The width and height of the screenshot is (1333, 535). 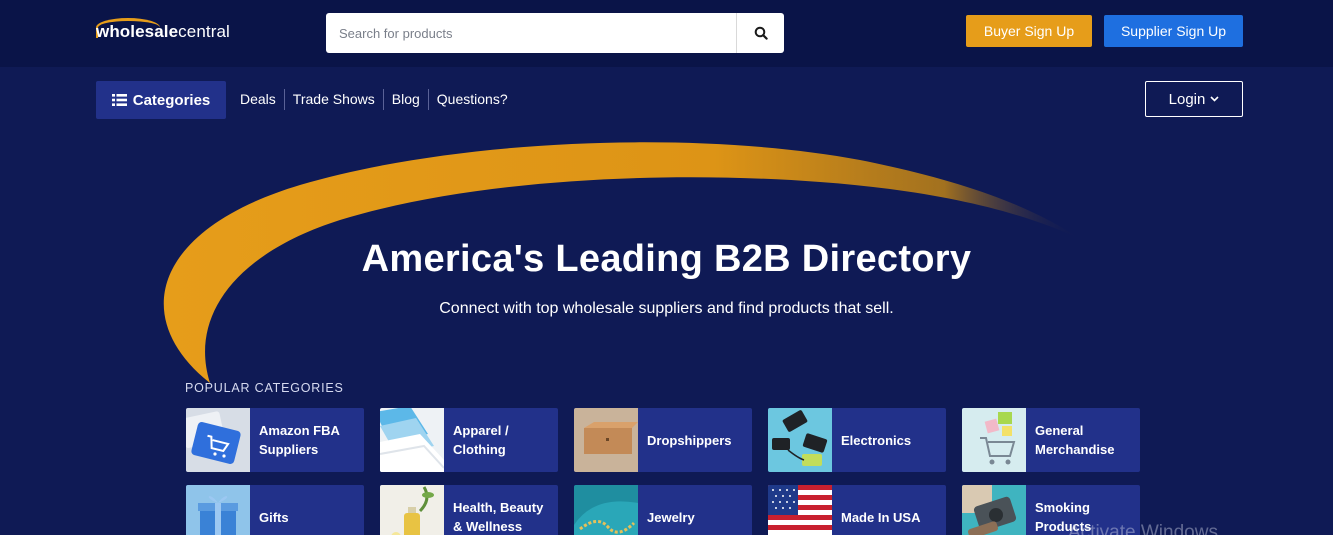 What do you see at coordinates (137, 31) in the screenshot?
I see `logo-text-bold: wholesale` at bounding box center [137, 31].